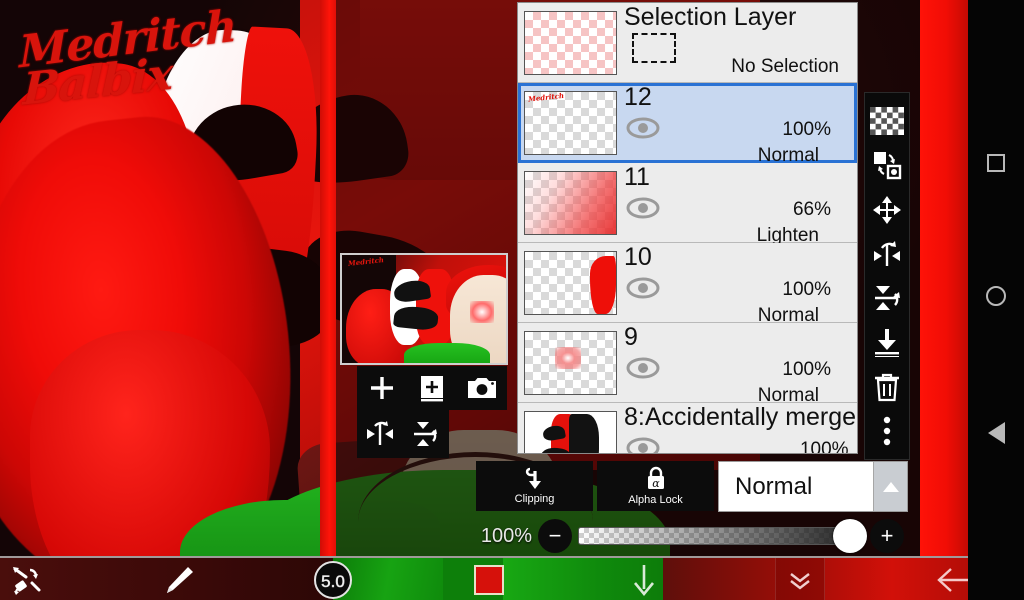 The image size is (1024, 600). What do you see at coordinates (887, 387) in the screenshot?
I see `delete-layer-icon` at bounding box center [887, 387].